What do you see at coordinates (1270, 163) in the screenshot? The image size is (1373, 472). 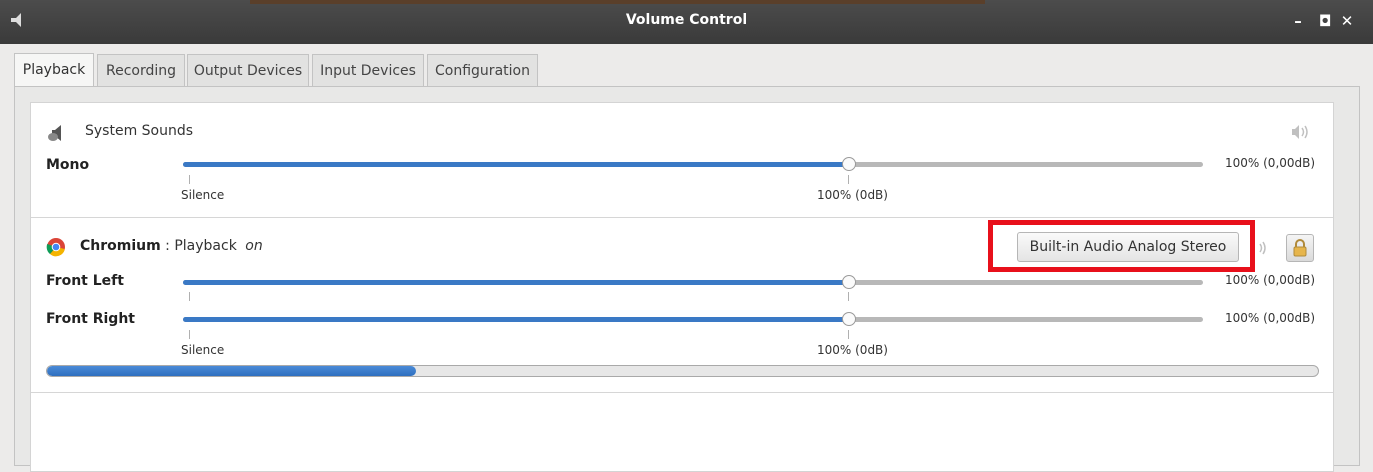 I see `mono-volume-value: 100% (0,00dB)` at bounding box center [1270, 163].